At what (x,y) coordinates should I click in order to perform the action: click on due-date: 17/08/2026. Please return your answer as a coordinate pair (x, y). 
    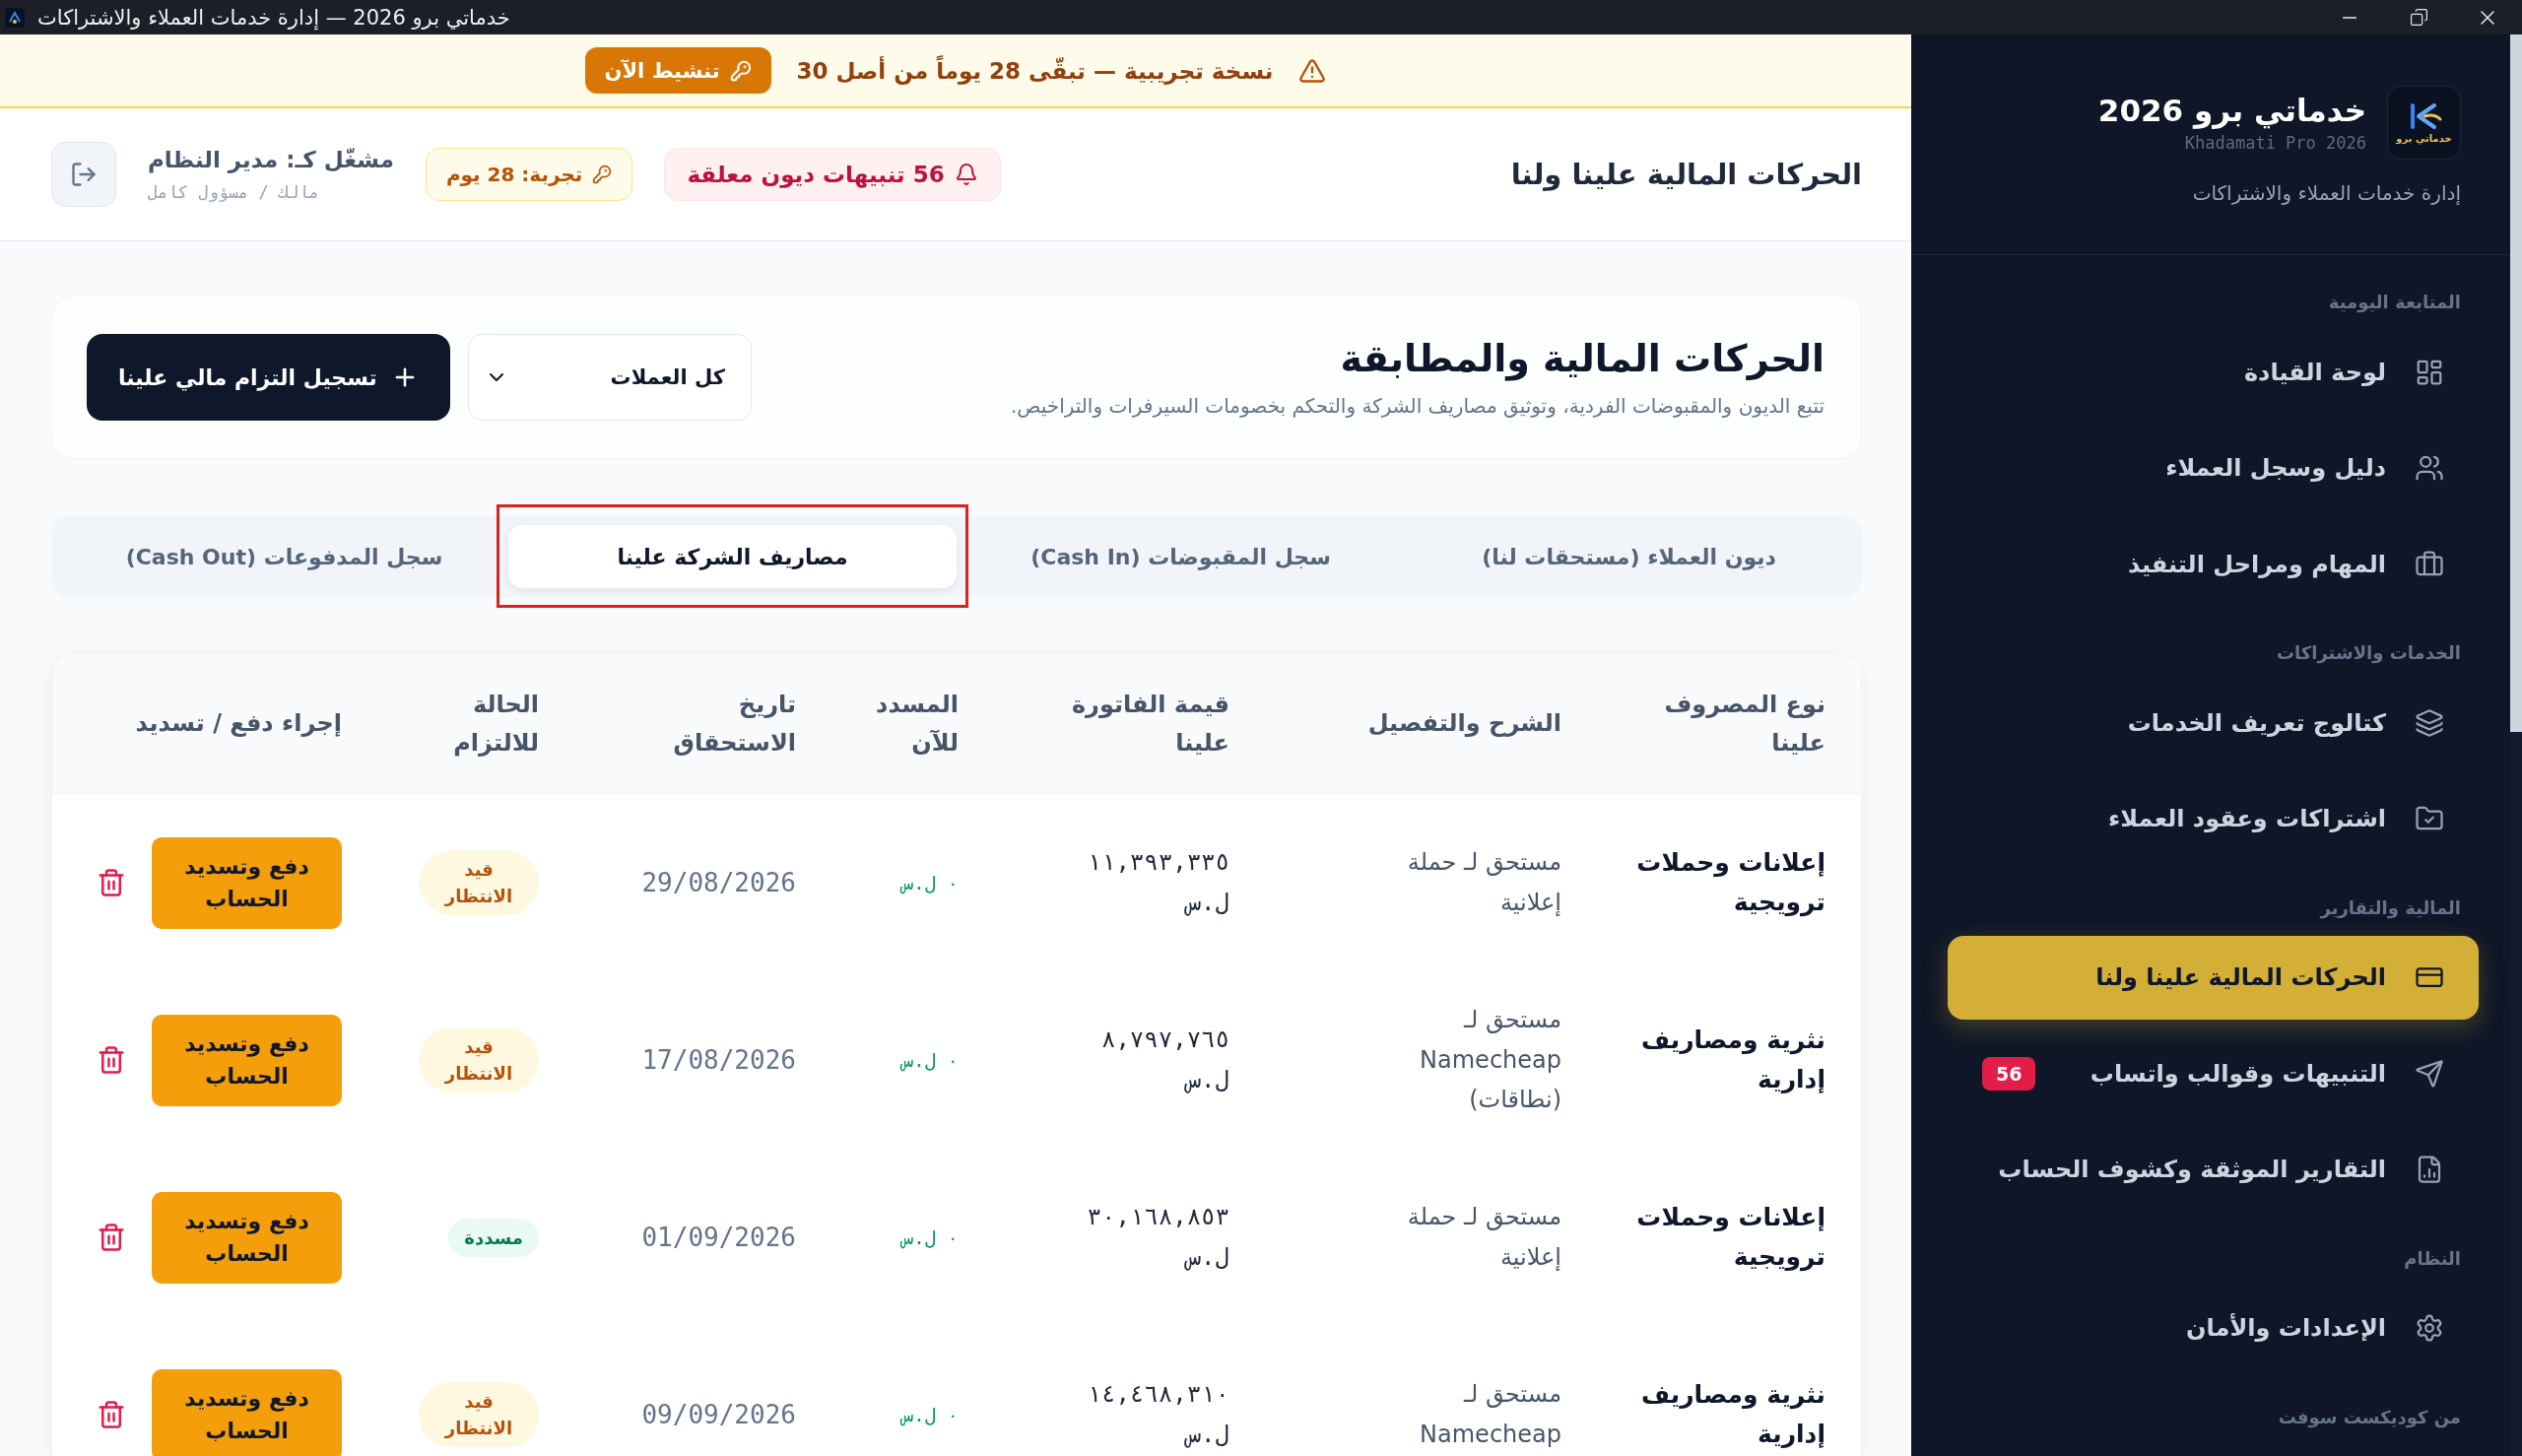
    Looking at the image, I should click on (718, 1060).